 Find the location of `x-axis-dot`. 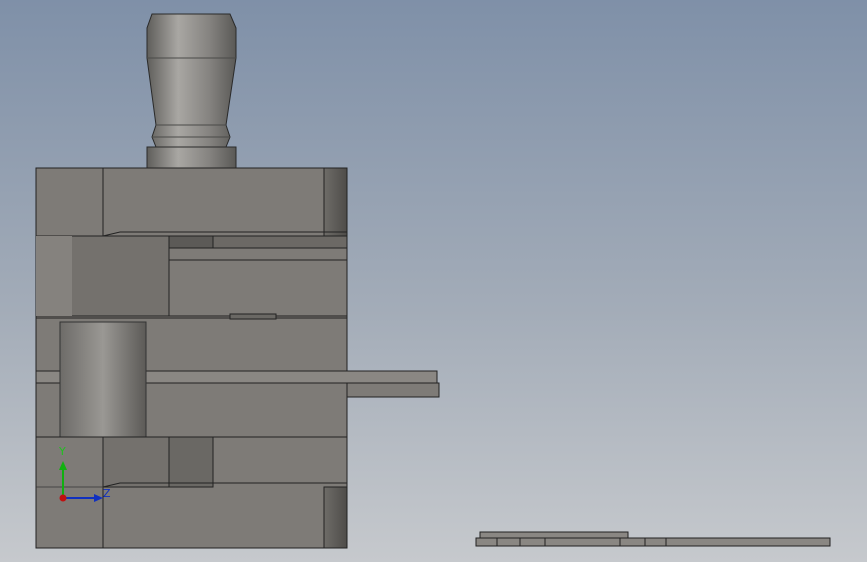

x-axis-dot is located at coordinates (63, 498).